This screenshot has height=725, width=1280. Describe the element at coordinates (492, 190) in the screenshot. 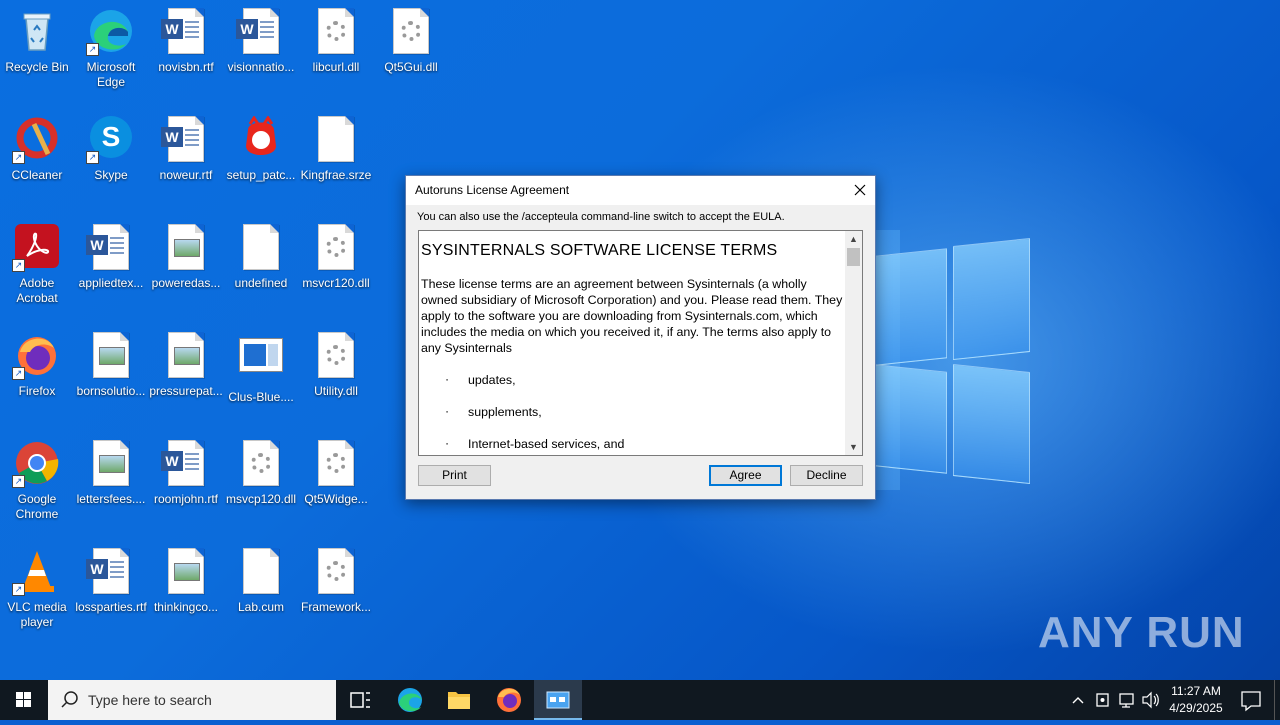

I see `dialog-title: Autoruns License Agreement` at that location.